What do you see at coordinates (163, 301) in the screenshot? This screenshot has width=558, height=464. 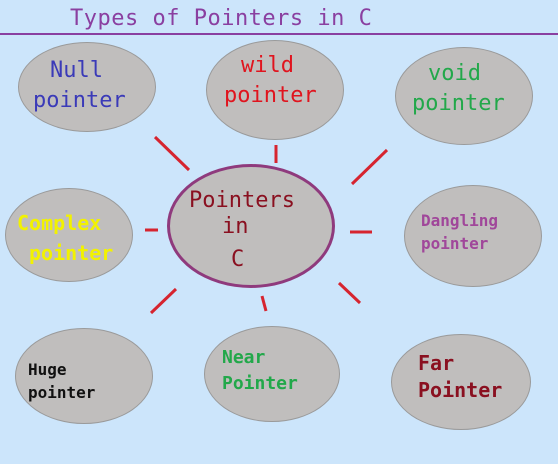 I see `ray-huge` at bounding box center [163, 301].